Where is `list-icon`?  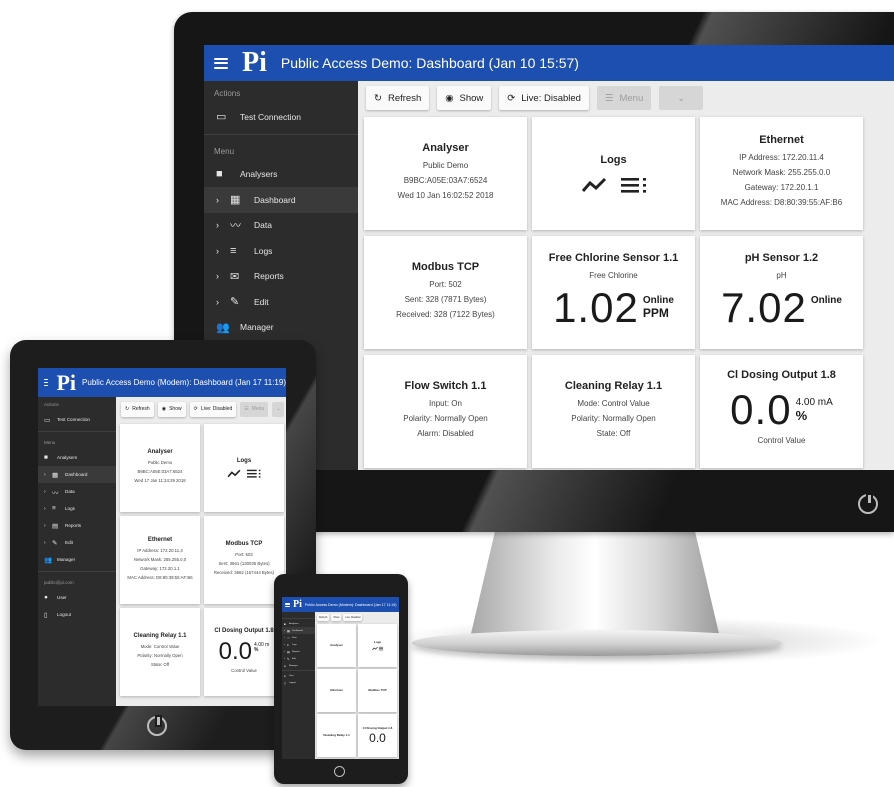 list-icon is located at coordinates (633, 185).